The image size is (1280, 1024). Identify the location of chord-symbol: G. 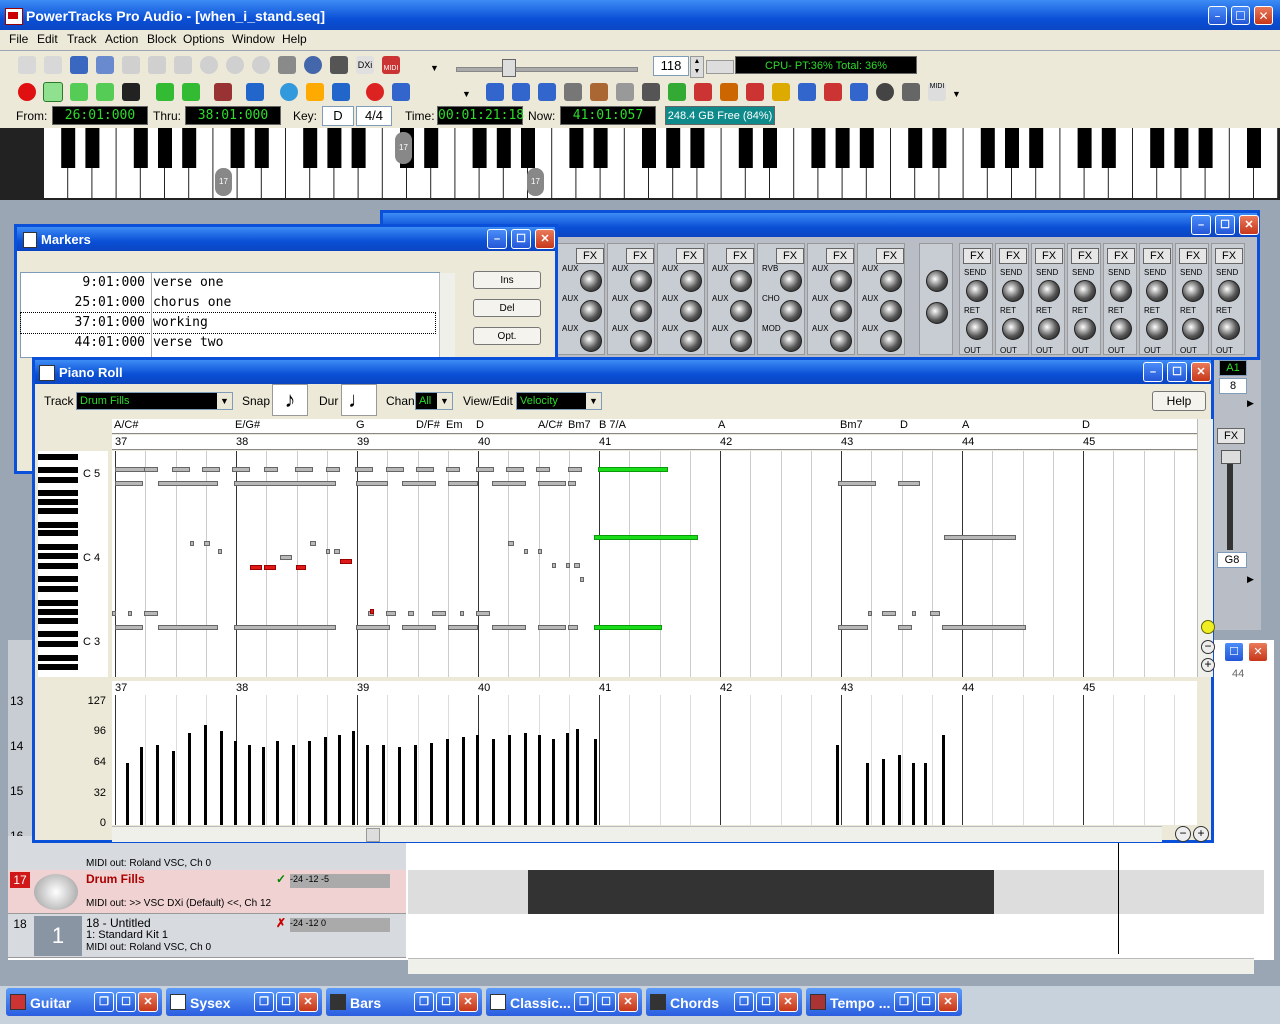
(360, 425).